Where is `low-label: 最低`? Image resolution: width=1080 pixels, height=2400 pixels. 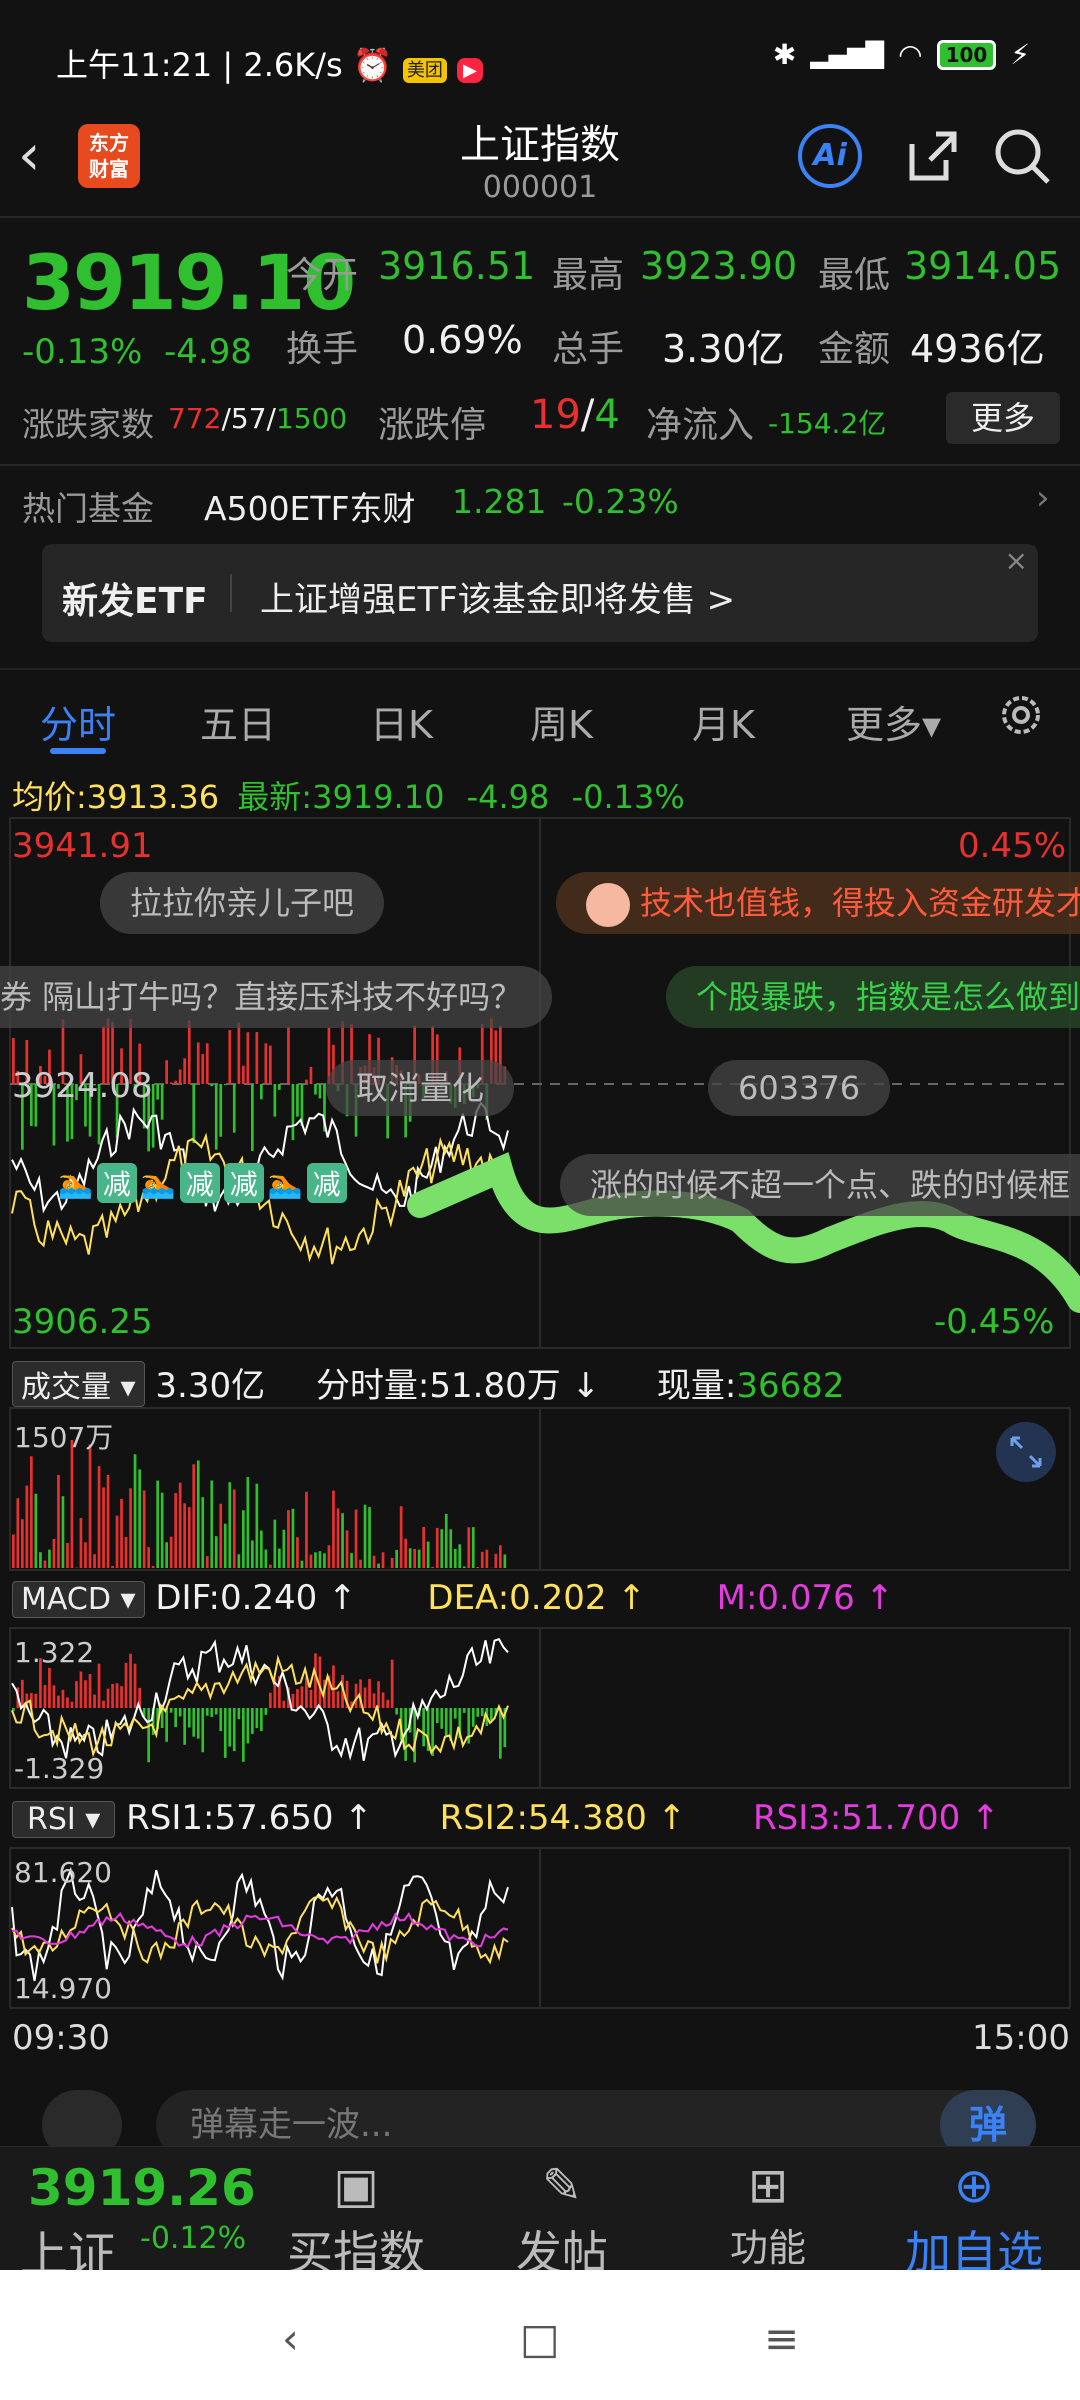 low-label: 最低 is located at coordinates (854, 275).